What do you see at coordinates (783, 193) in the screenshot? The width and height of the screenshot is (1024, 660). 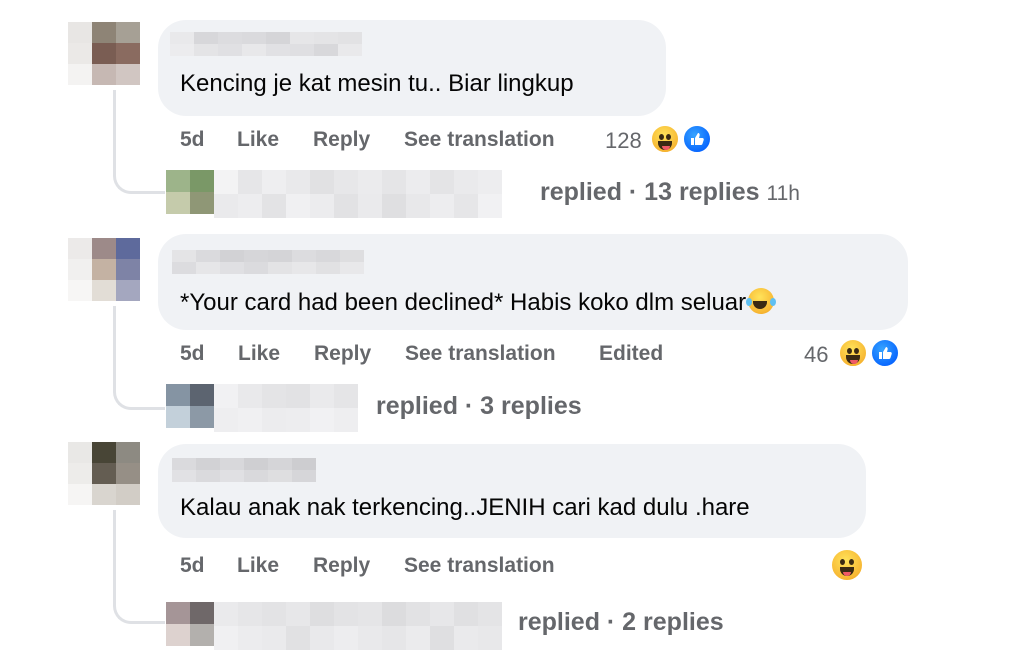 I see `replies-time: 11h` at bounding box center [783, 193].